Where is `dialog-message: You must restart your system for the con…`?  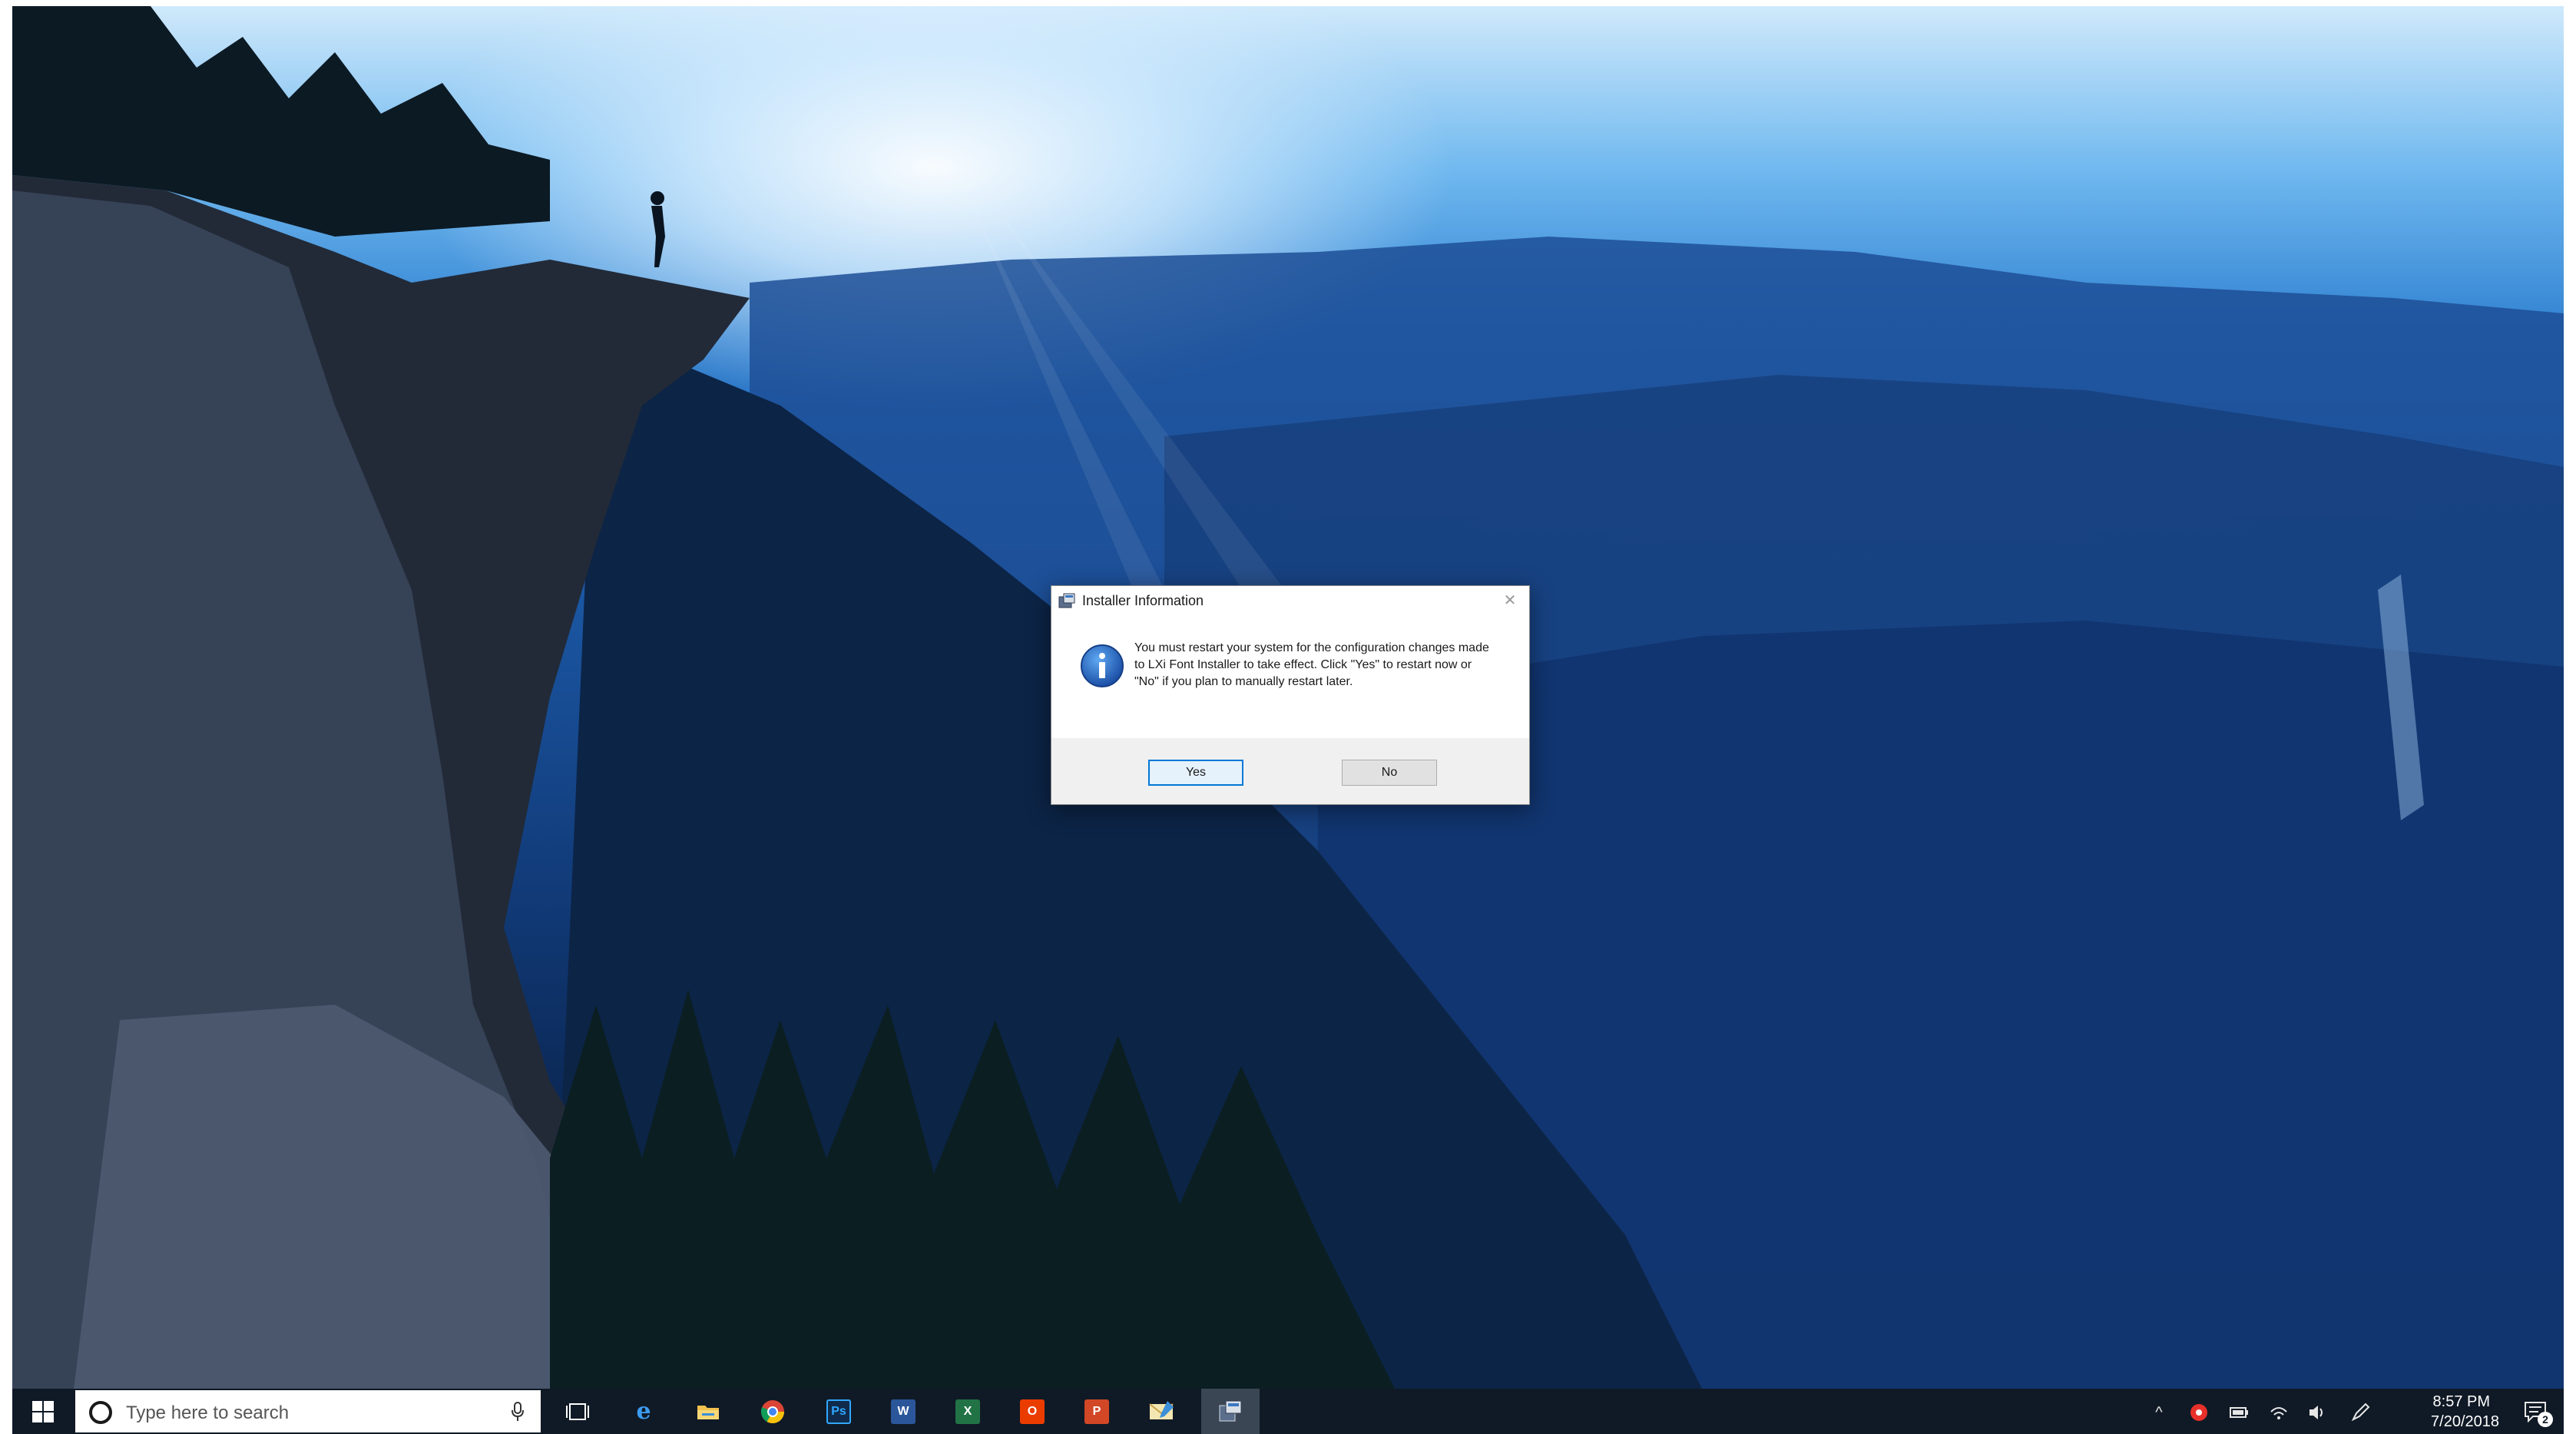 dialog-message: You must restart your system for the con… is located at coordinates (1311, 664).